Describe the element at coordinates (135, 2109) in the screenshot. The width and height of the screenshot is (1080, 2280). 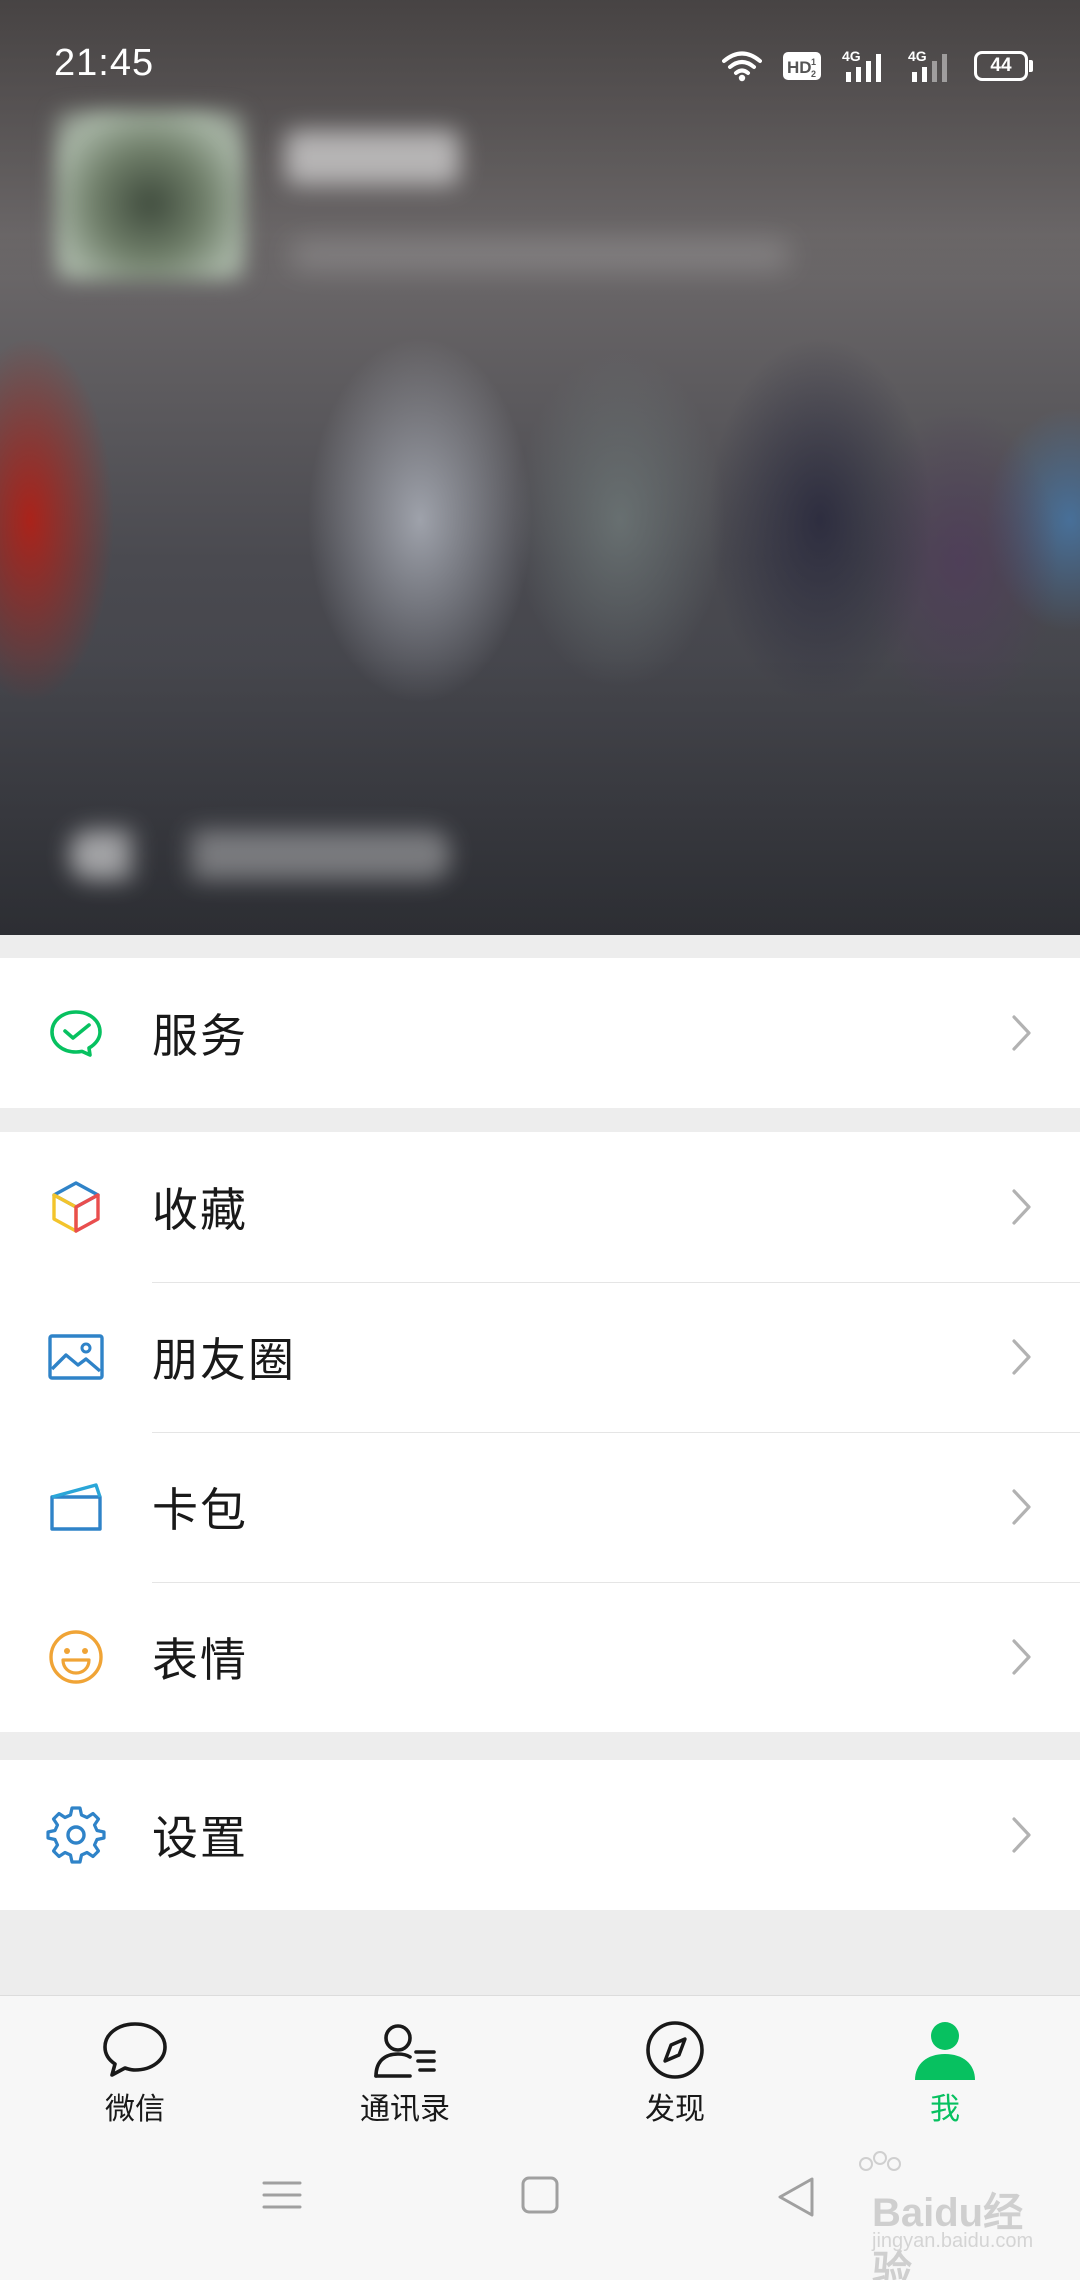
I see `tab-label-chats: 微信` at that location.